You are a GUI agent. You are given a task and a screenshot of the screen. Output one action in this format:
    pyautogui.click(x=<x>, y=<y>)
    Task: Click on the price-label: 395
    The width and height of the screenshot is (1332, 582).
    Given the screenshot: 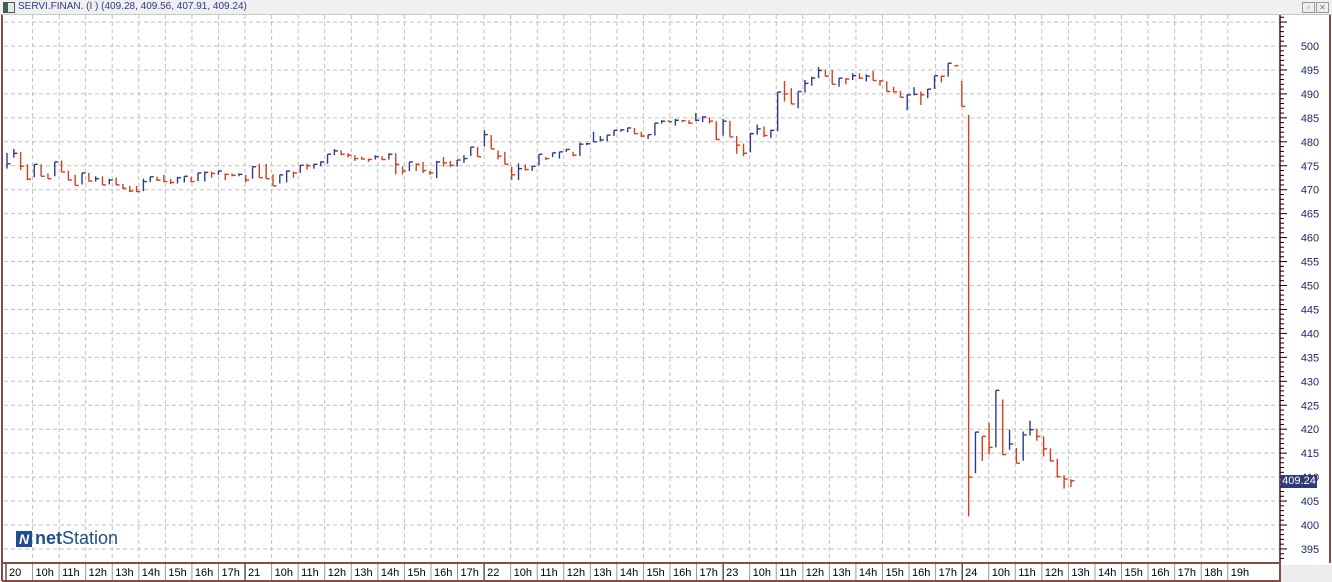 What is the action you would take?
    pyautogui.click(x=1310, y=550)
    